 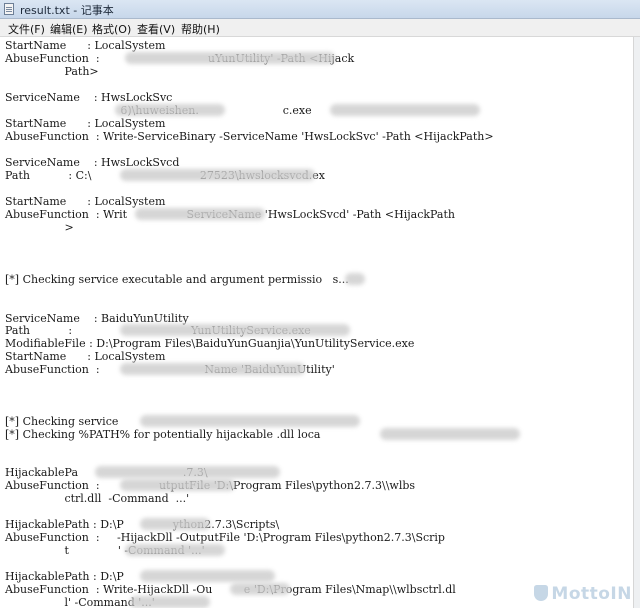 What do you see at coordinates (111, 29) in the screenshot?
I see `menu-format: 格式(O)` at bounding box center [111, 29].